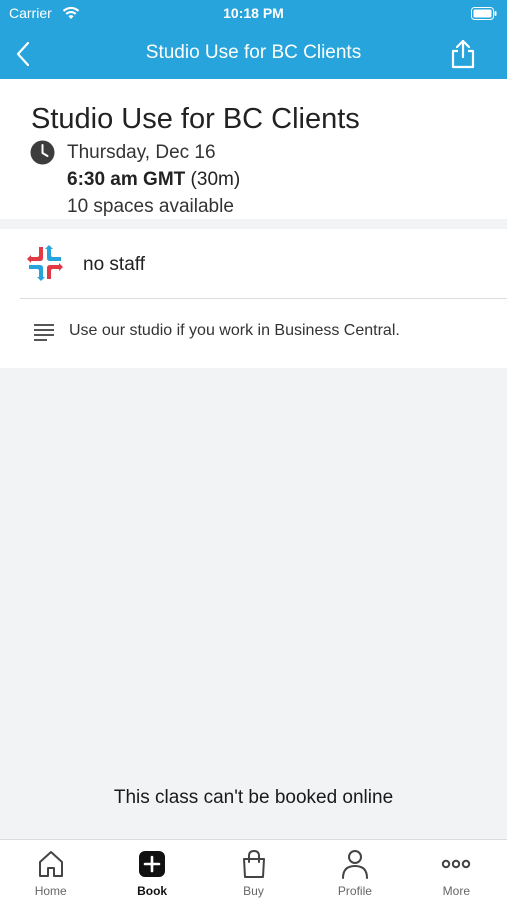 The height and width of the screenshot is (900, 507). Describe the element at coordinates (253, 797) in the screenshot. I see `booking-status-message: This class can't be booked online` at that location.